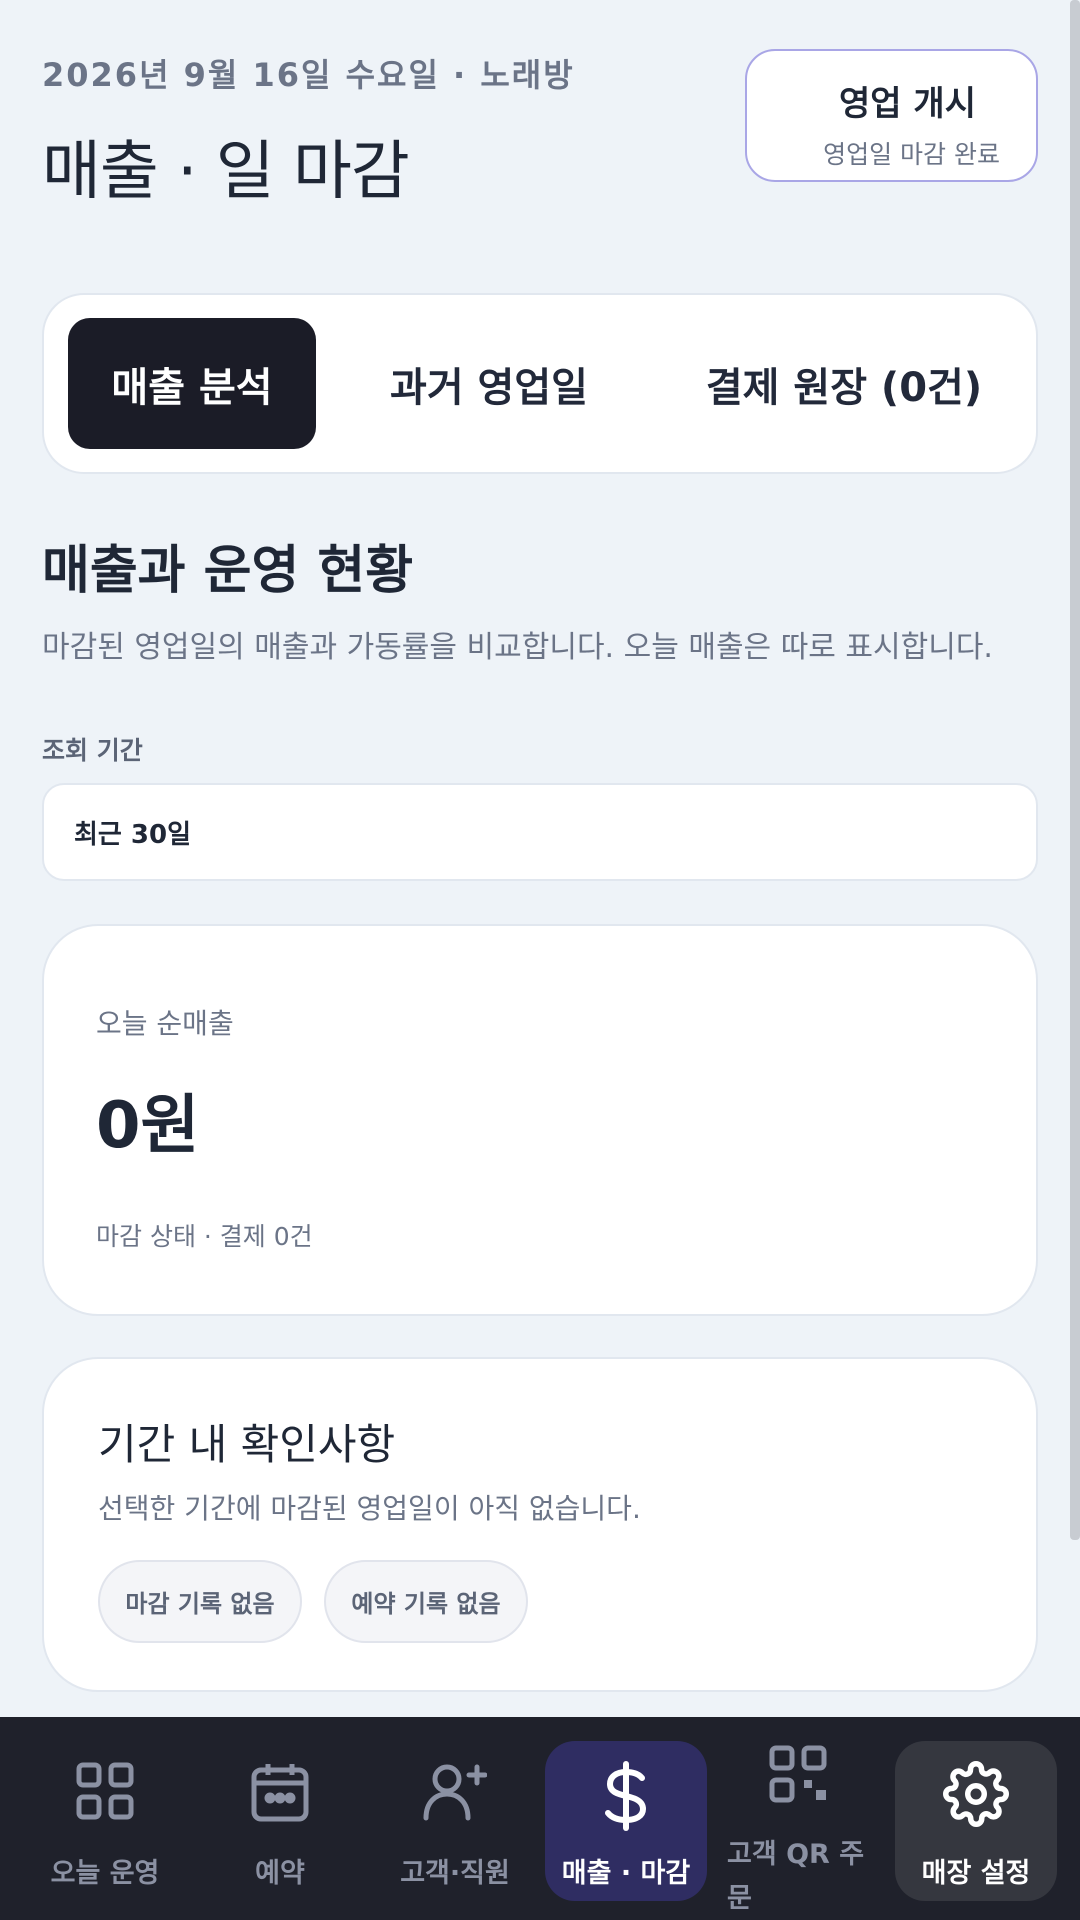  What do you see at coordinates (148, 1126) in the screenshot?
I see `today-sales-amount: 0원` at bounding box center [148, 1126].